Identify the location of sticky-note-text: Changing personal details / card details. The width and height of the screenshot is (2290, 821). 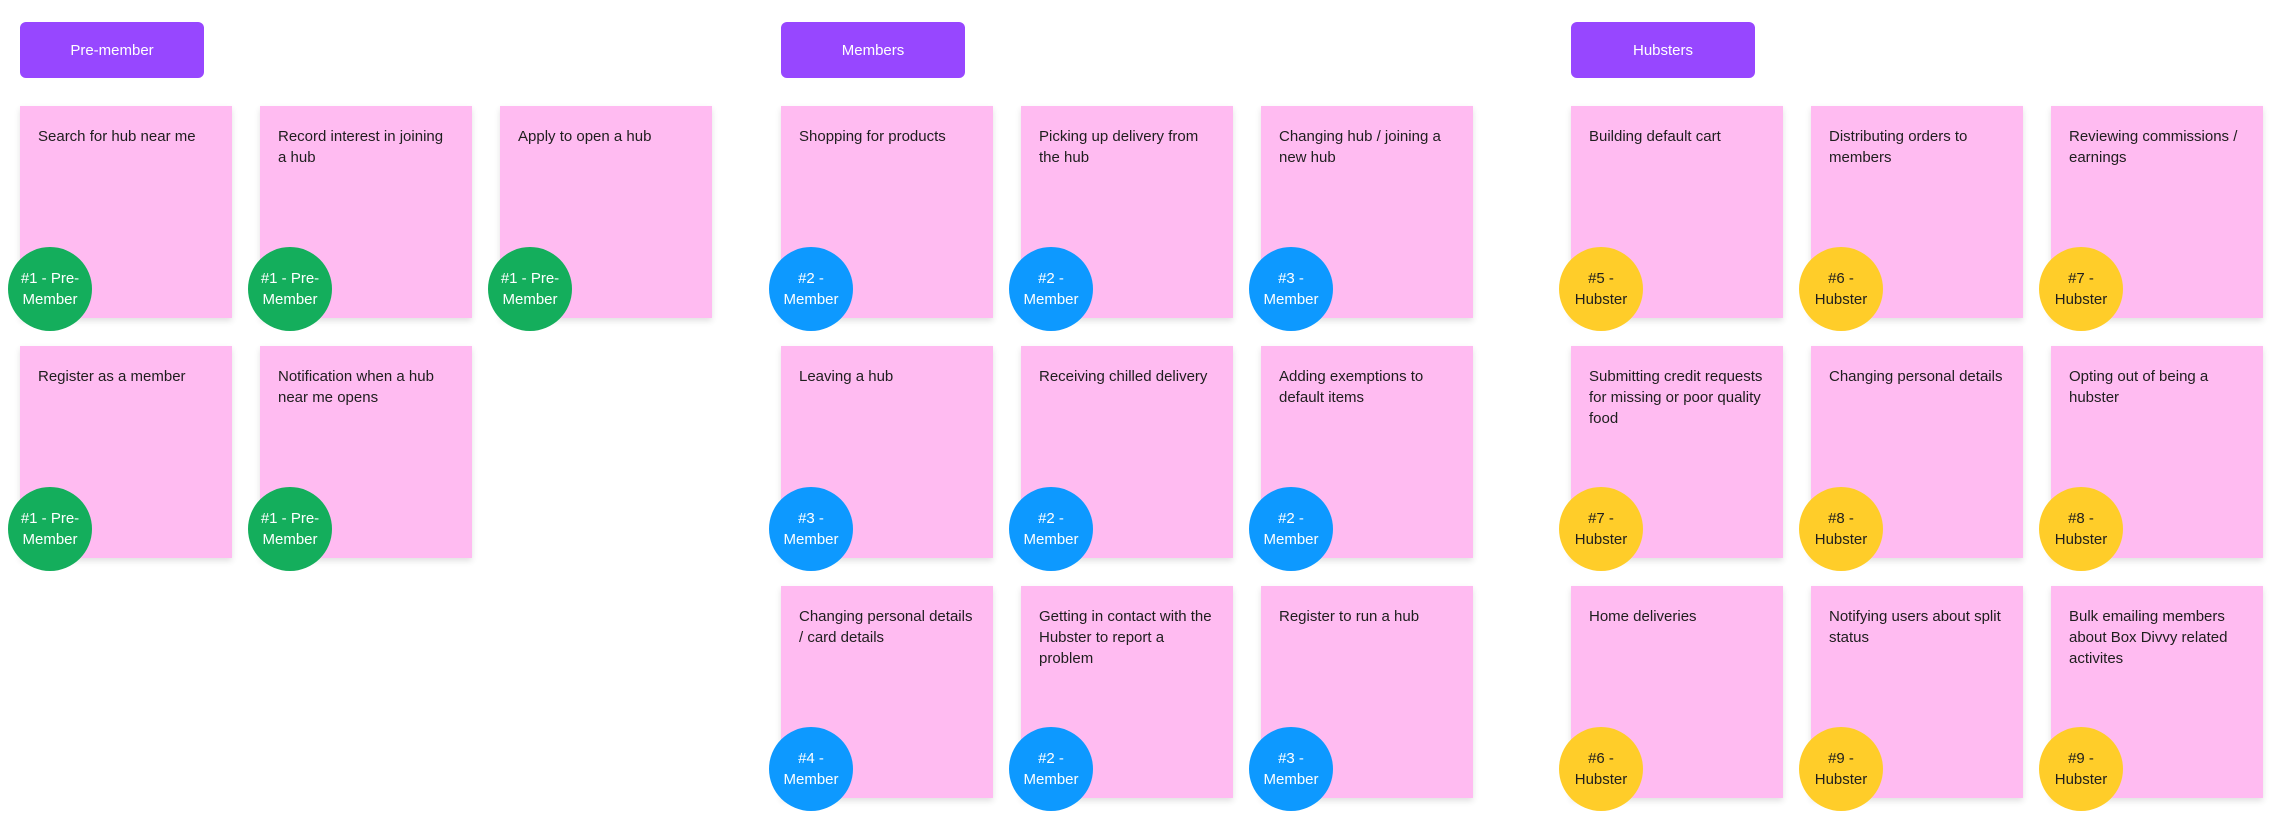
(886, 627).